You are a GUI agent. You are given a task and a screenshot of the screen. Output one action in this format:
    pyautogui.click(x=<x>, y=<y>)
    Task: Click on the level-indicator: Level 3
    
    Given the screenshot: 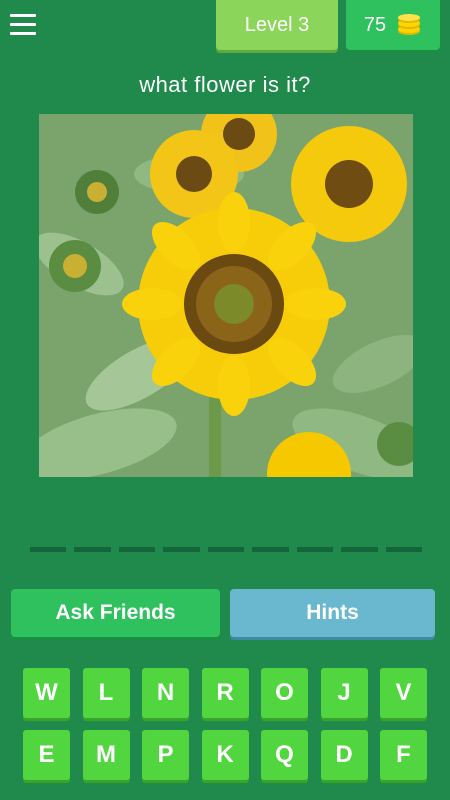 What is the action you would take?
    pyautogui.click(x=277, y=25)
    